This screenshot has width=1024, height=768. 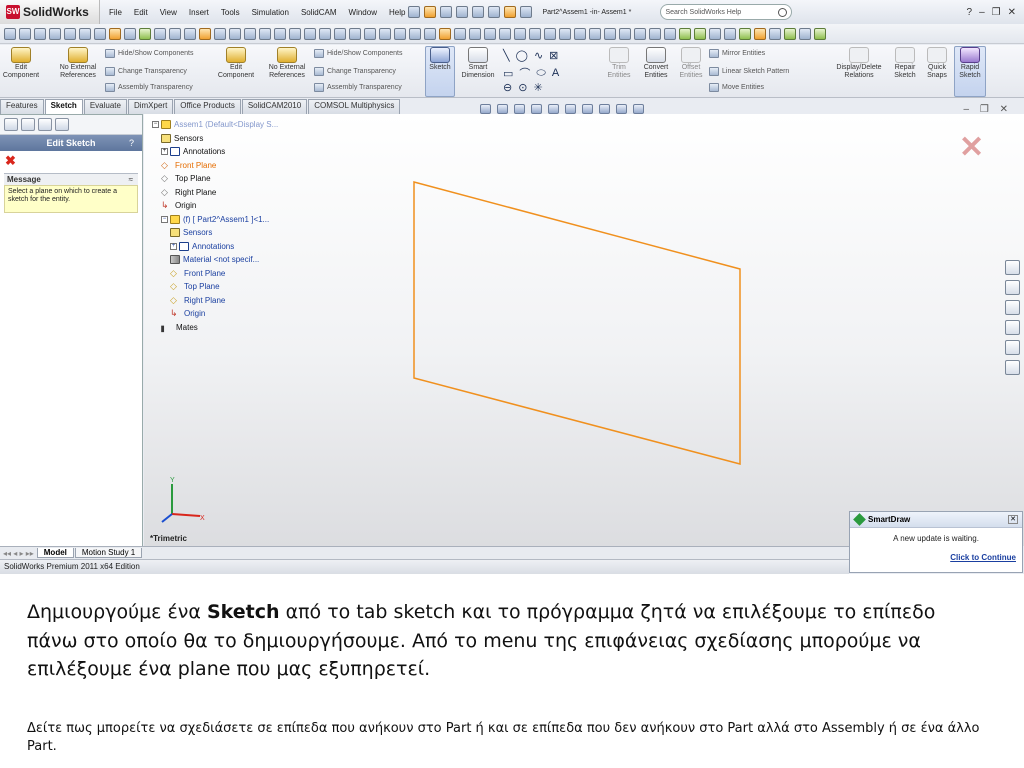 What do you see at coordinates (478, 63) in the screenshot?
I see `smart-dimension-button: Smart Dimension` at bounding box center [478, 63].